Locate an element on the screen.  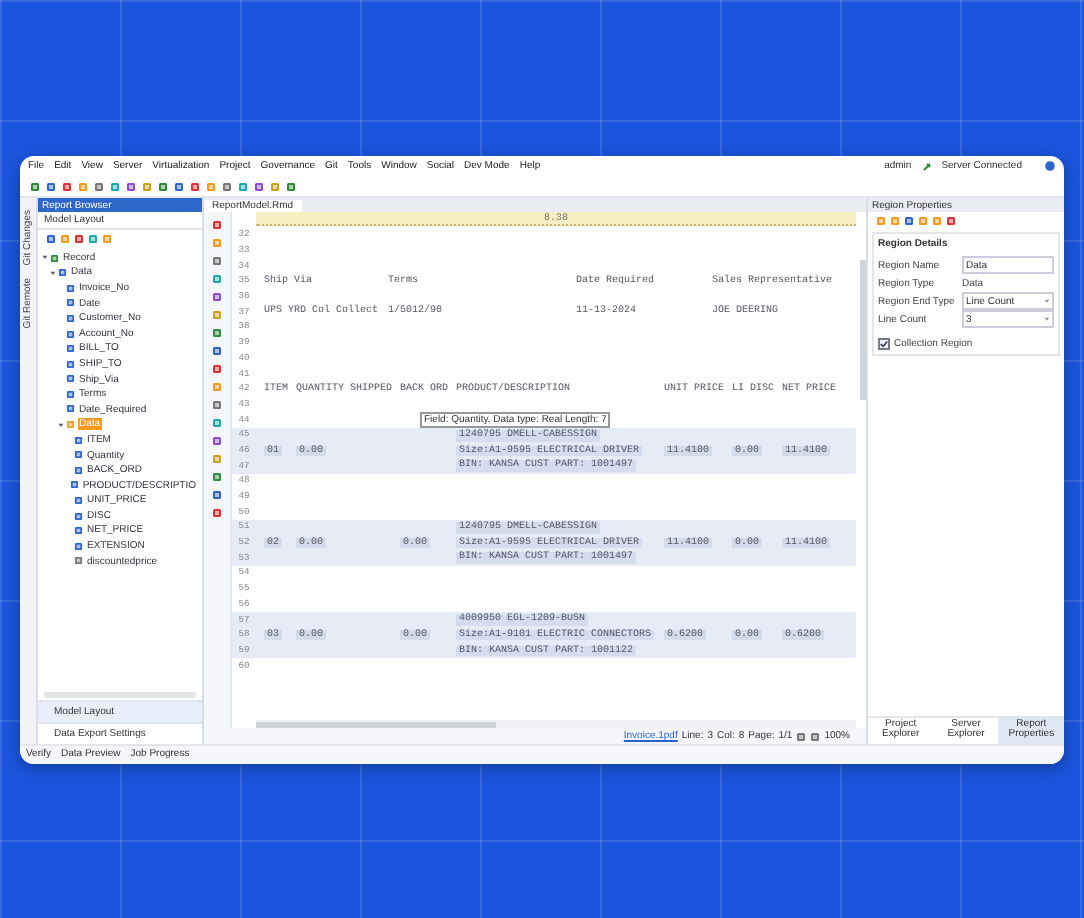
checkbox is located at coordinates (884, 344).